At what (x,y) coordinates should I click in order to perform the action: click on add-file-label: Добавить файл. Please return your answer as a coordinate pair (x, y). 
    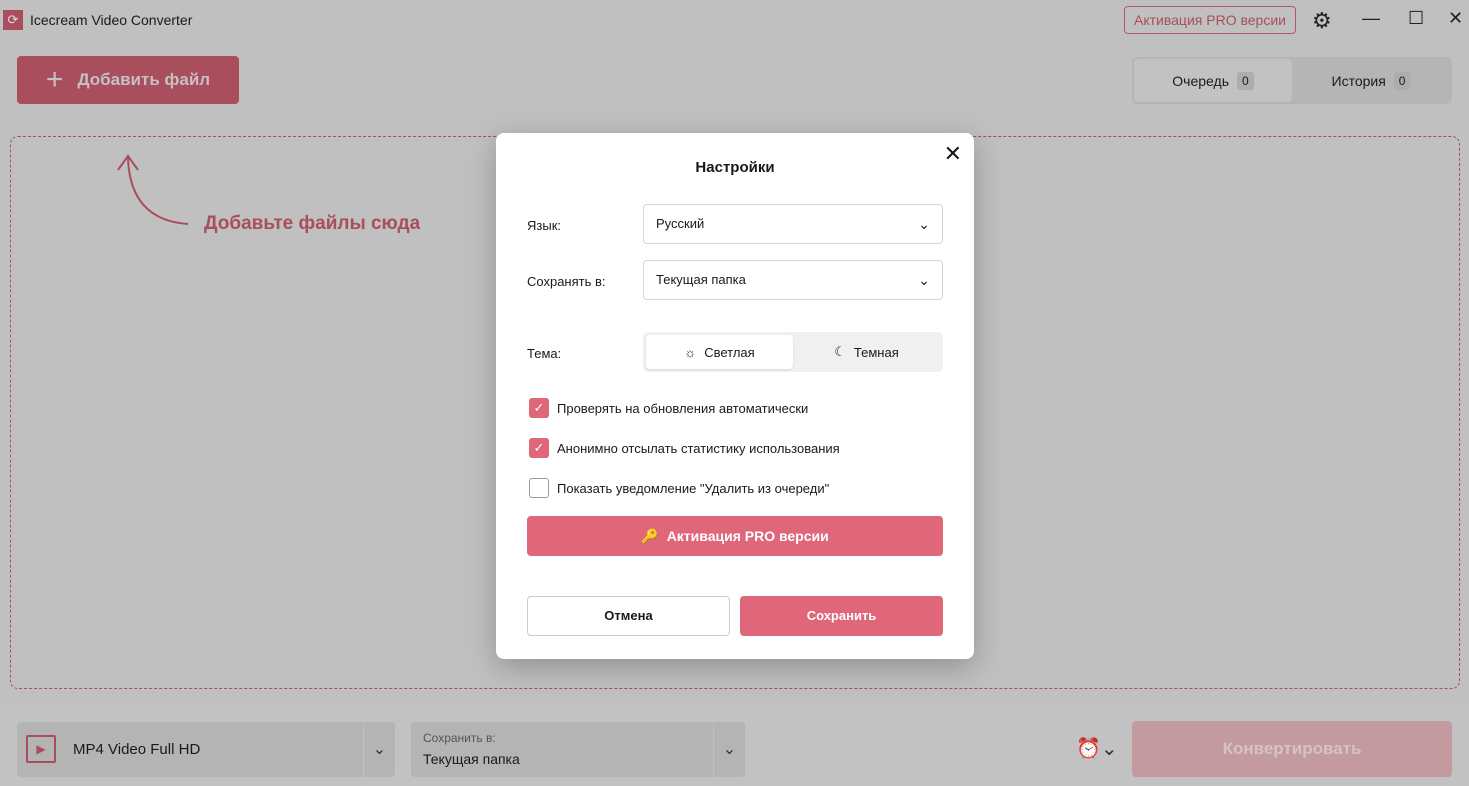
    Looking at the image, I should click on (144, 79).